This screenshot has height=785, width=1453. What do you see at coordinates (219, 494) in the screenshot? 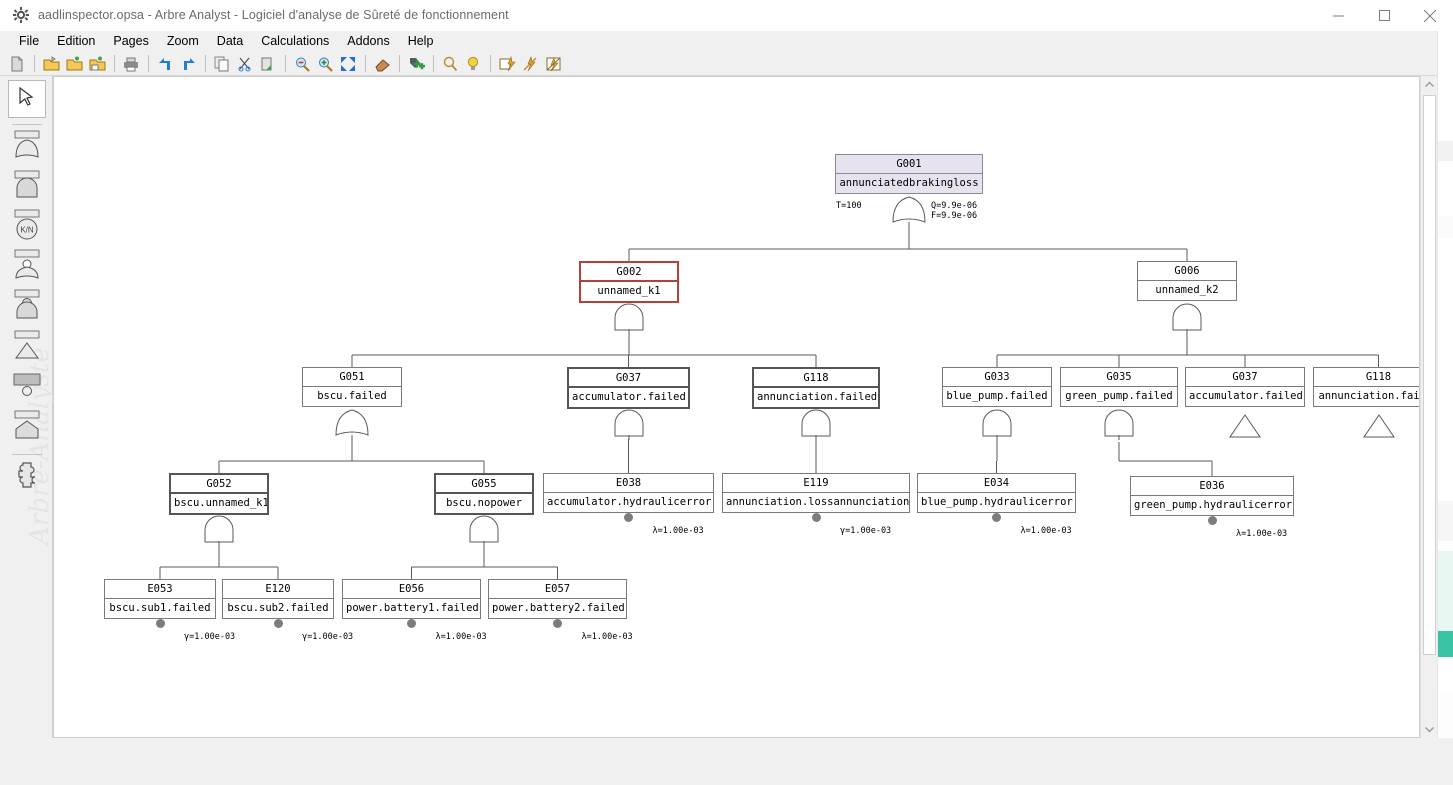
I see `tree-node-g052-10: G052 bscu.unnamed_k1` at bounding box center [219, 494].